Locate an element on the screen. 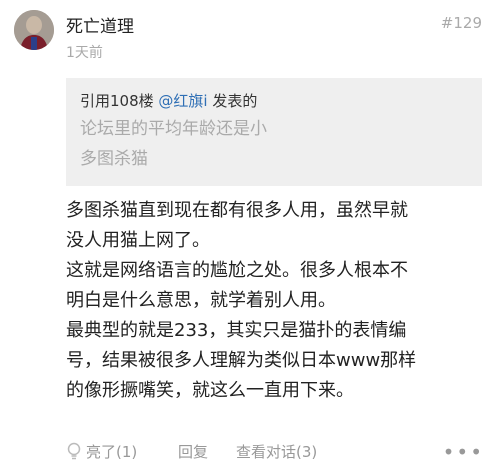  content-line: 号，结果被很多人理解为类似日本www那样 is located at coordinates (241, 360).